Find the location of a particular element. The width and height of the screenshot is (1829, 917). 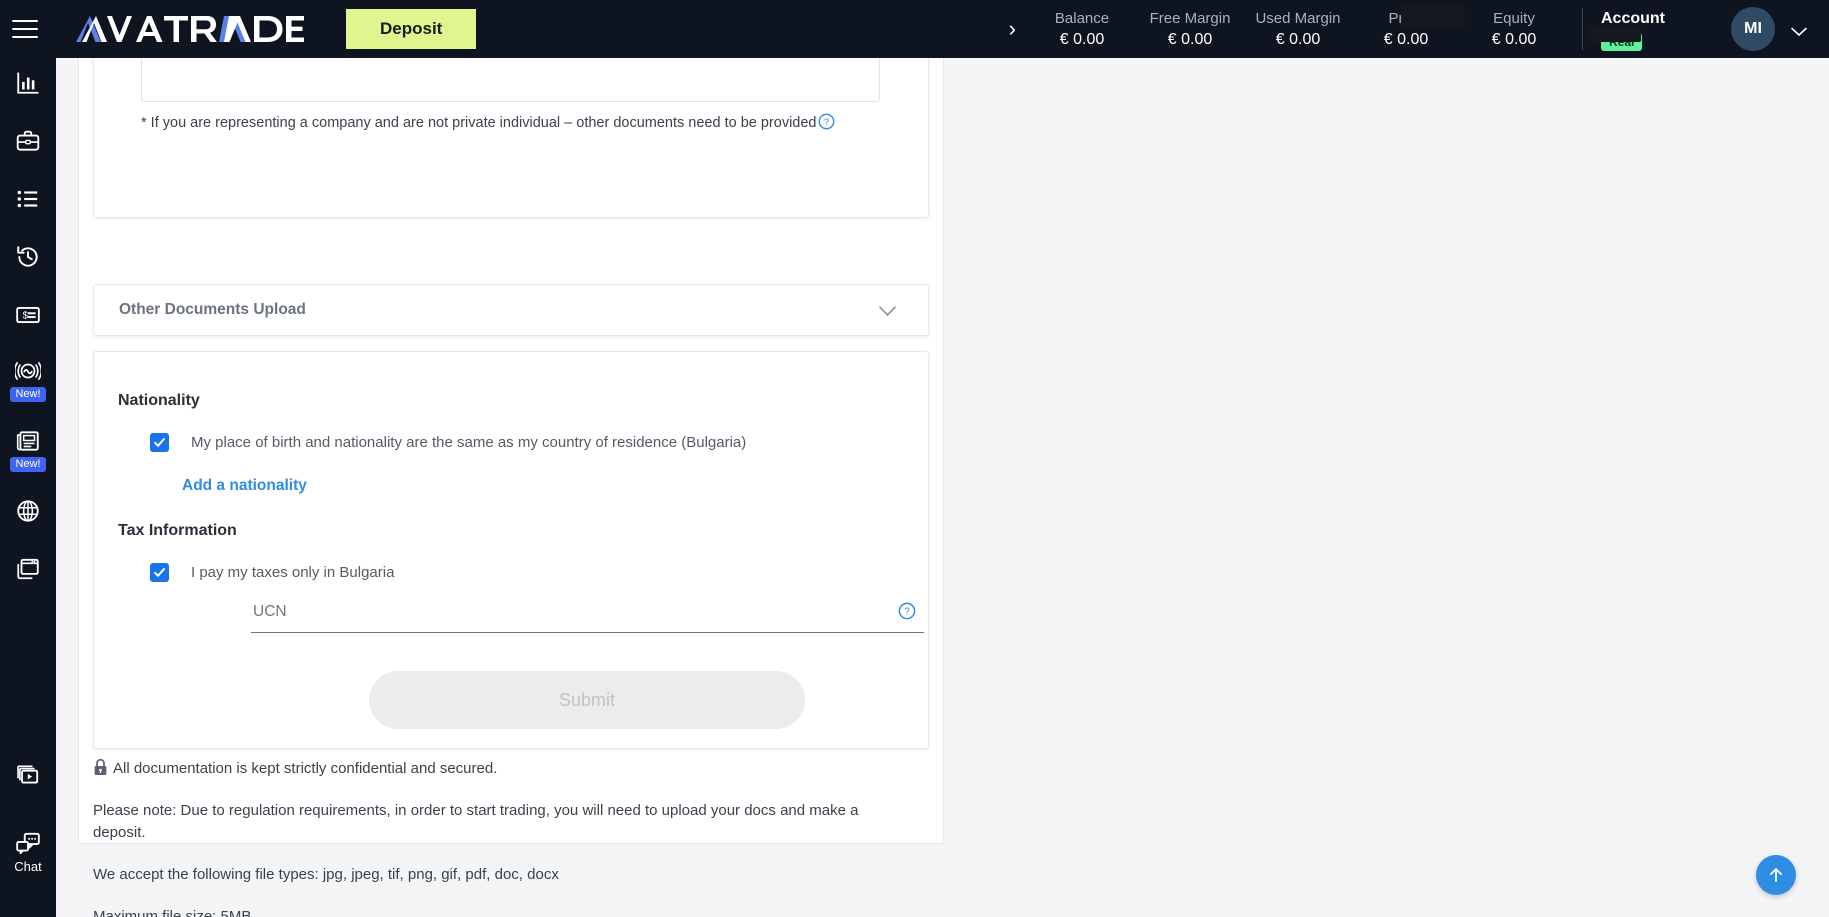

tax-checkbox is located at coordinates (159, 572).